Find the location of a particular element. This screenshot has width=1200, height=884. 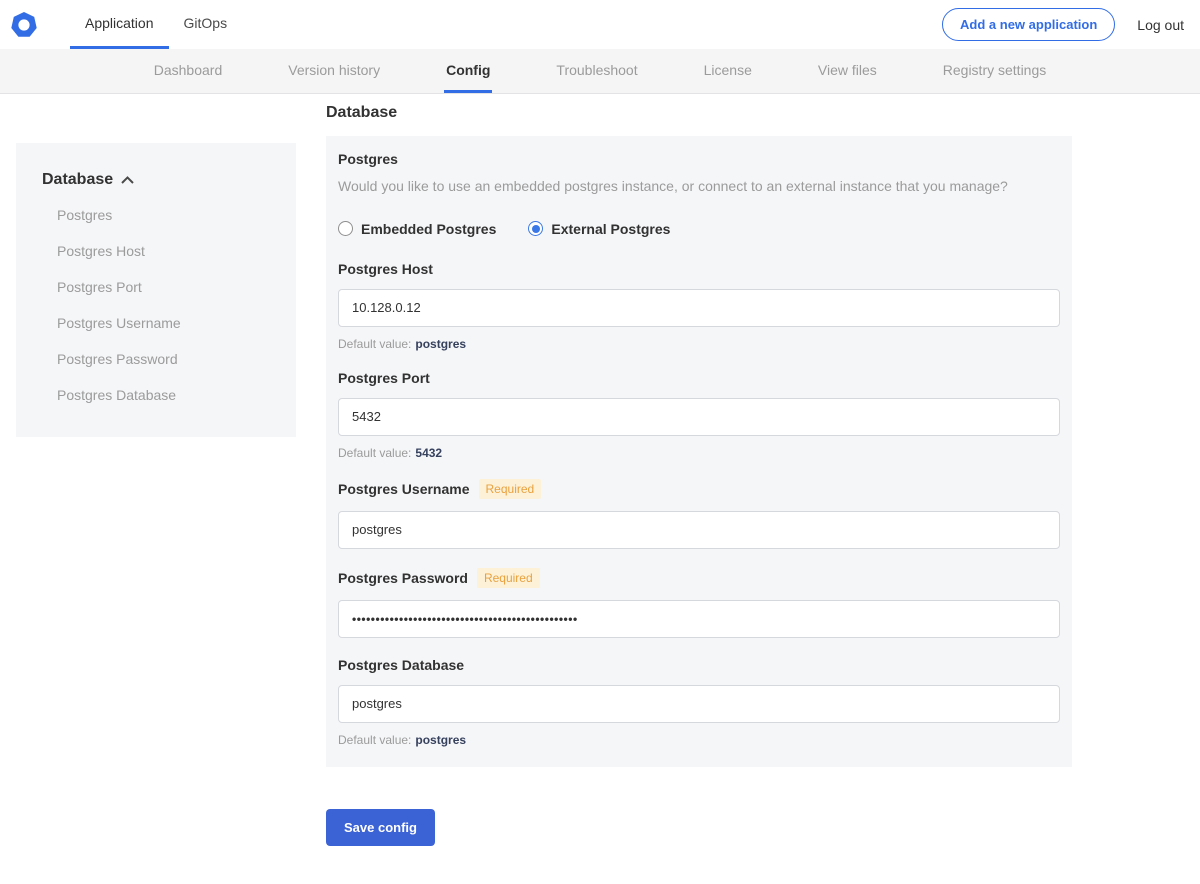

chevron-up-icon is located at coordinates (127, 180).